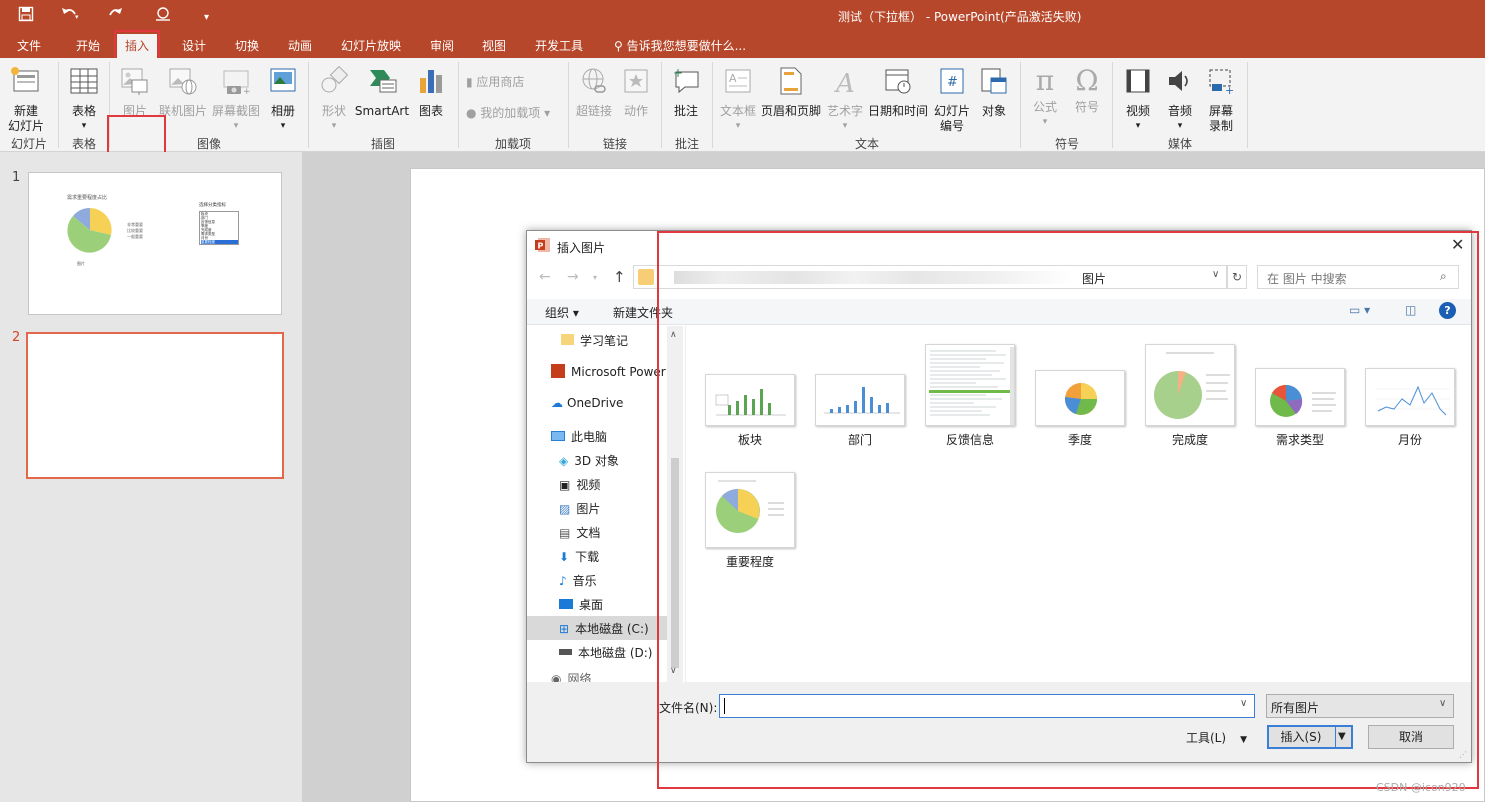  I want to click on document-icon: ▤, so click(565, 533).